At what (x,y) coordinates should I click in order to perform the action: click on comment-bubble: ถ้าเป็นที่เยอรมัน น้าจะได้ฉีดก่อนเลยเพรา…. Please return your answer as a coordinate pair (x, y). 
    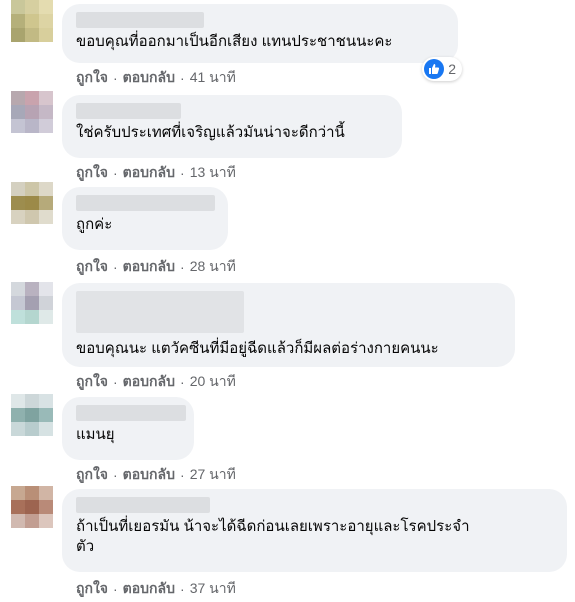
    Looking at the image, I should click on (314, 530).